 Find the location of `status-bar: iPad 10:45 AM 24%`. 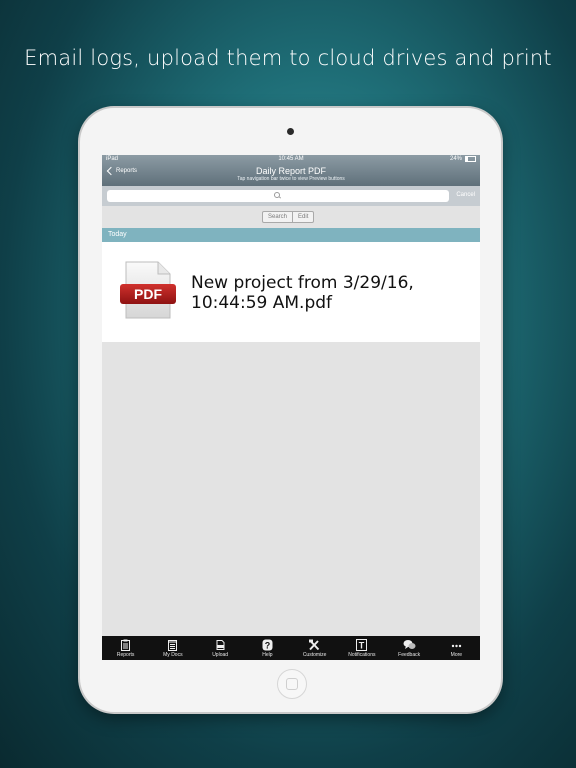

status-bar: iPad 10:45 AM 24% is located at coordinates (291, 159).